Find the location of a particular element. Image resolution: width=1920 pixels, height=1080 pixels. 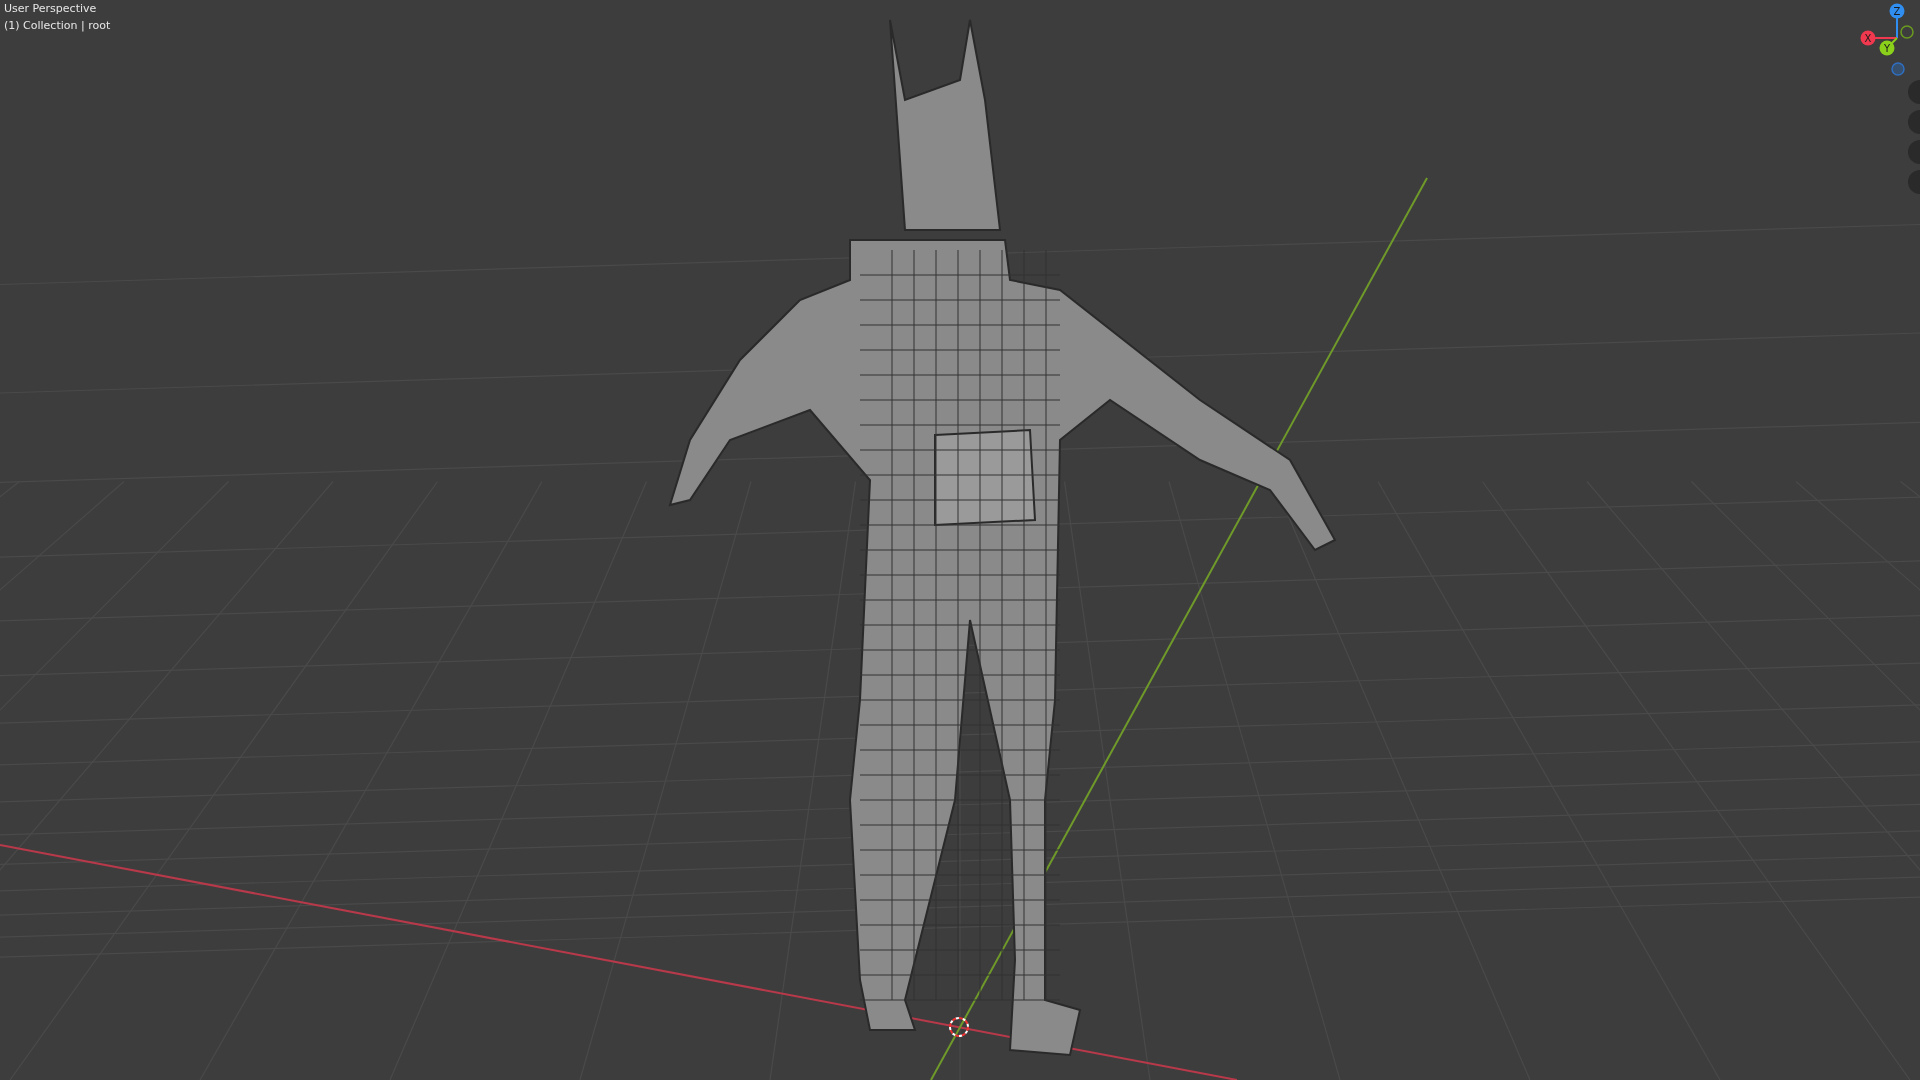

view-mode-label: User Perspective is located at coordinates (51, 9).